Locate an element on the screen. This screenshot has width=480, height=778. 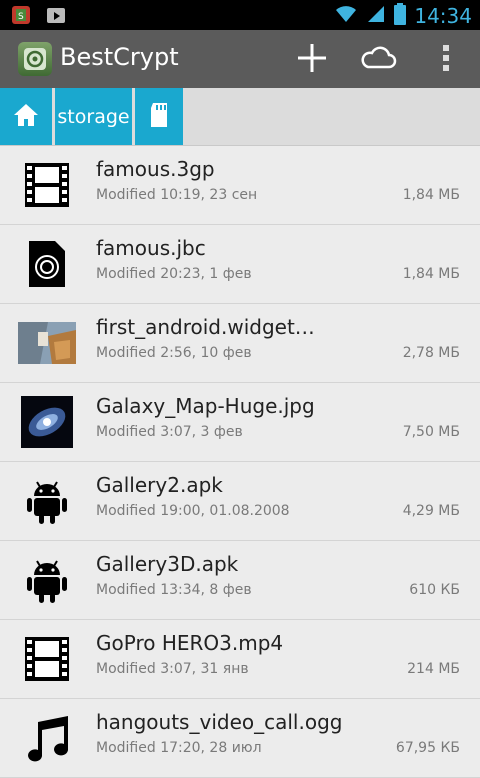
signal-icon is located at coordinates (376, 16).